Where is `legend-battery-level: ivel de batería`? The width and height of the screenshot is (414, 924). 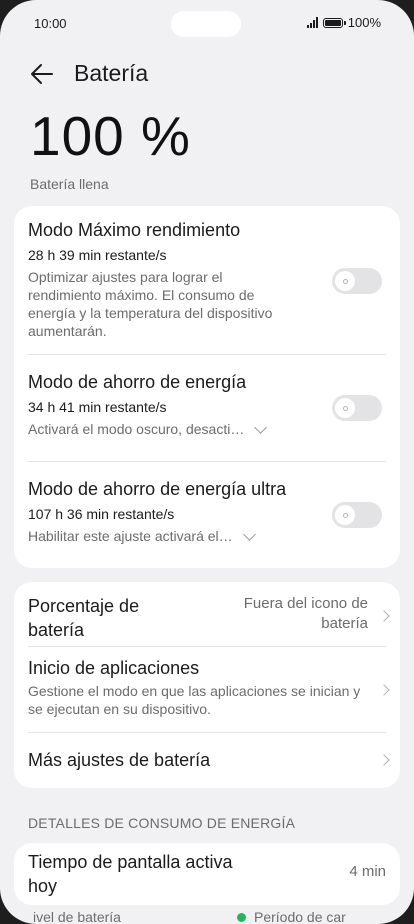 legend-battery-level: ivel de batería is located at coordinates (77, 916).